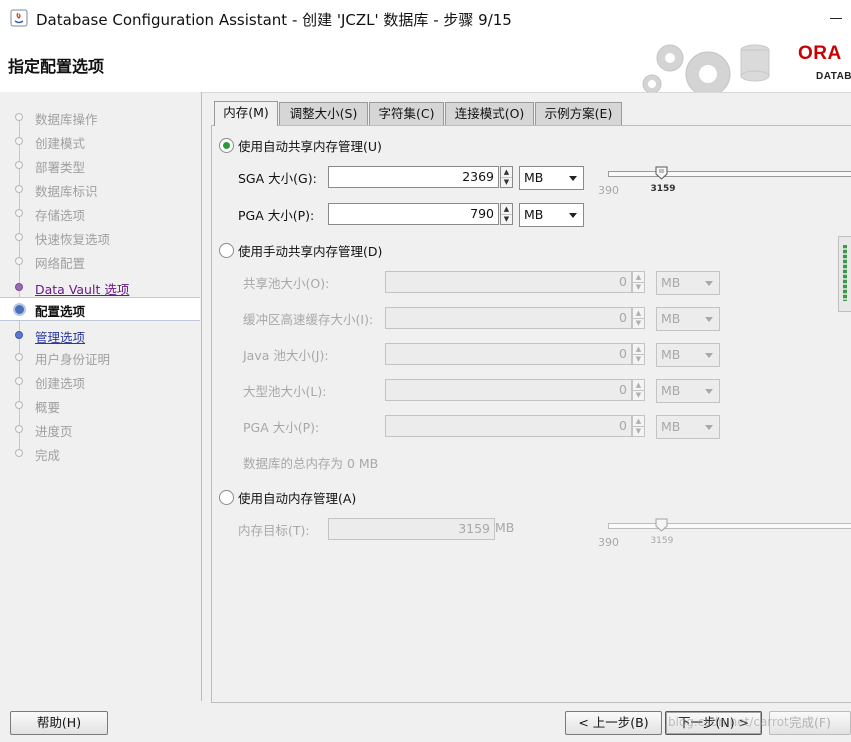 This screenshot has width=851, height=742. I want to click on java-app-icon, so click(19, 18).